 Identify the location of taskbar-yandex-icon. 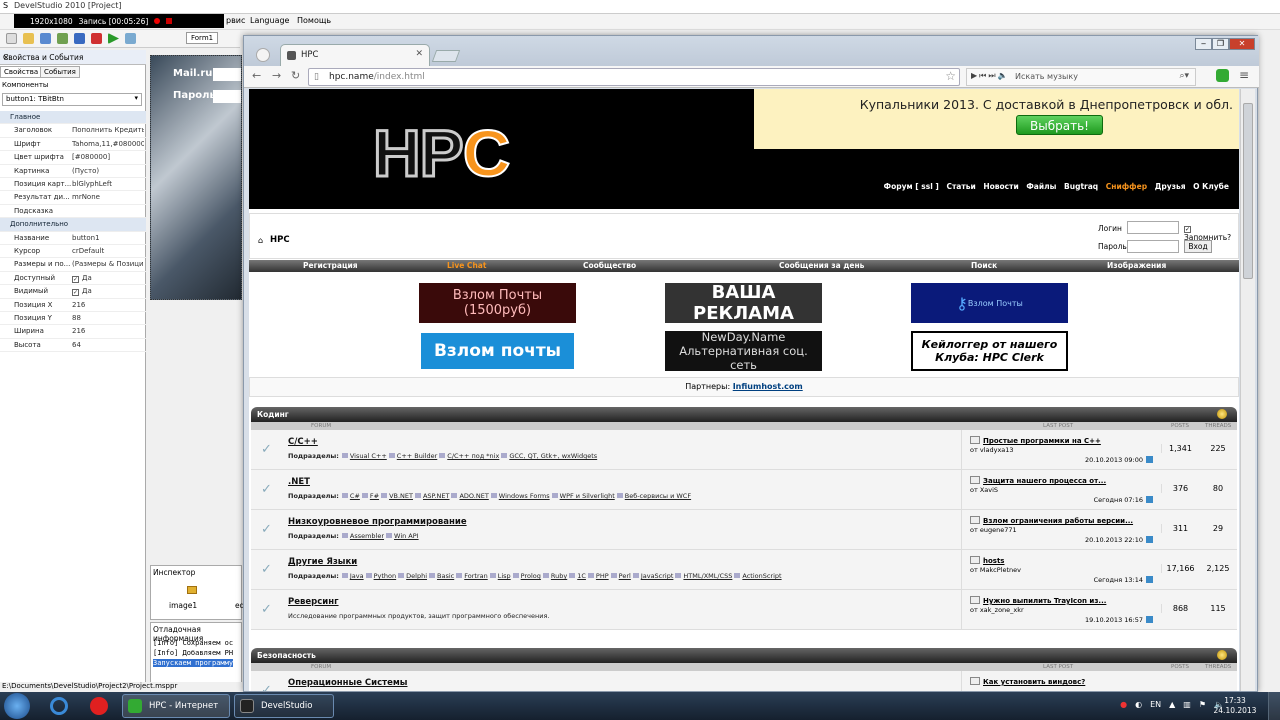
(99, 706).